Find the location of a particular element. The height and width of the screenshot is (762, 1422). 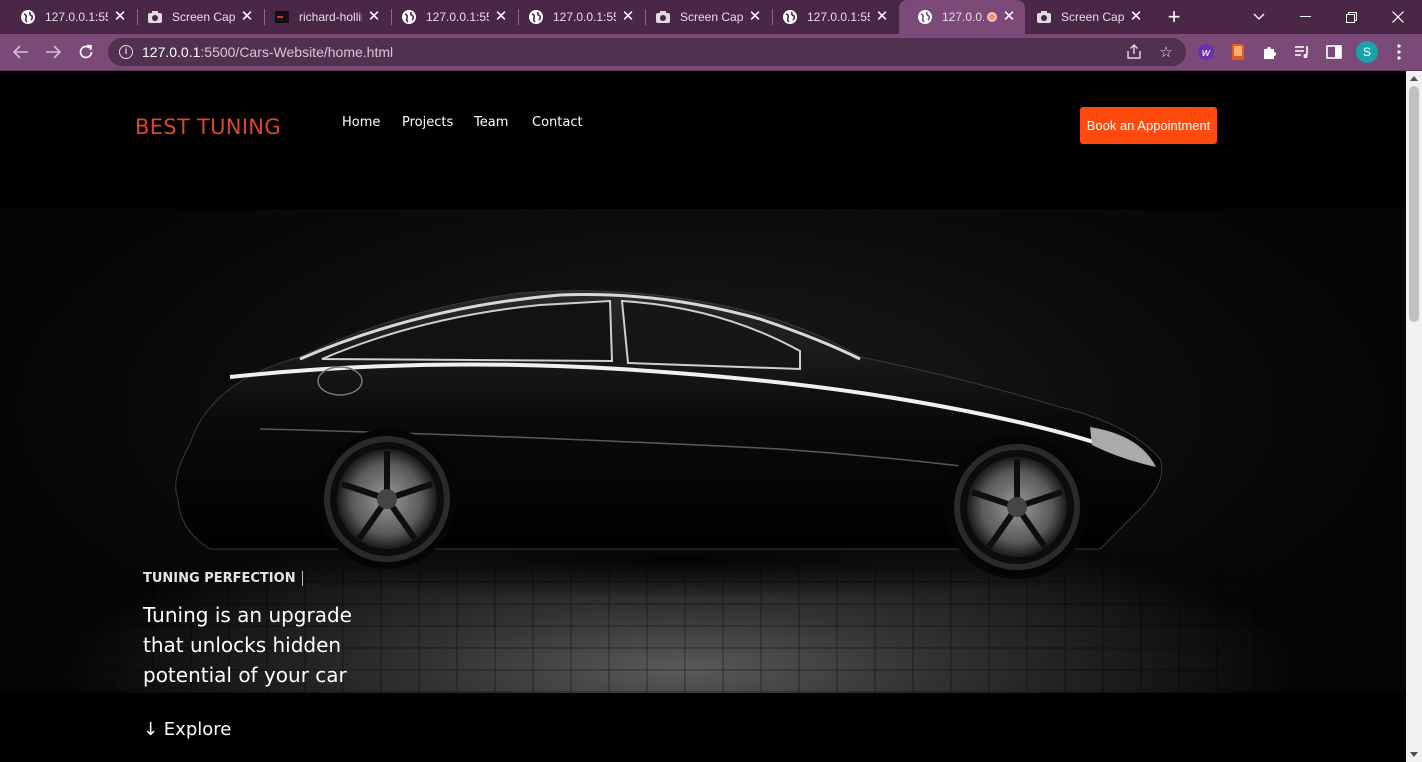

tab-title: richard-hollins is located at coordinates (330, 17).